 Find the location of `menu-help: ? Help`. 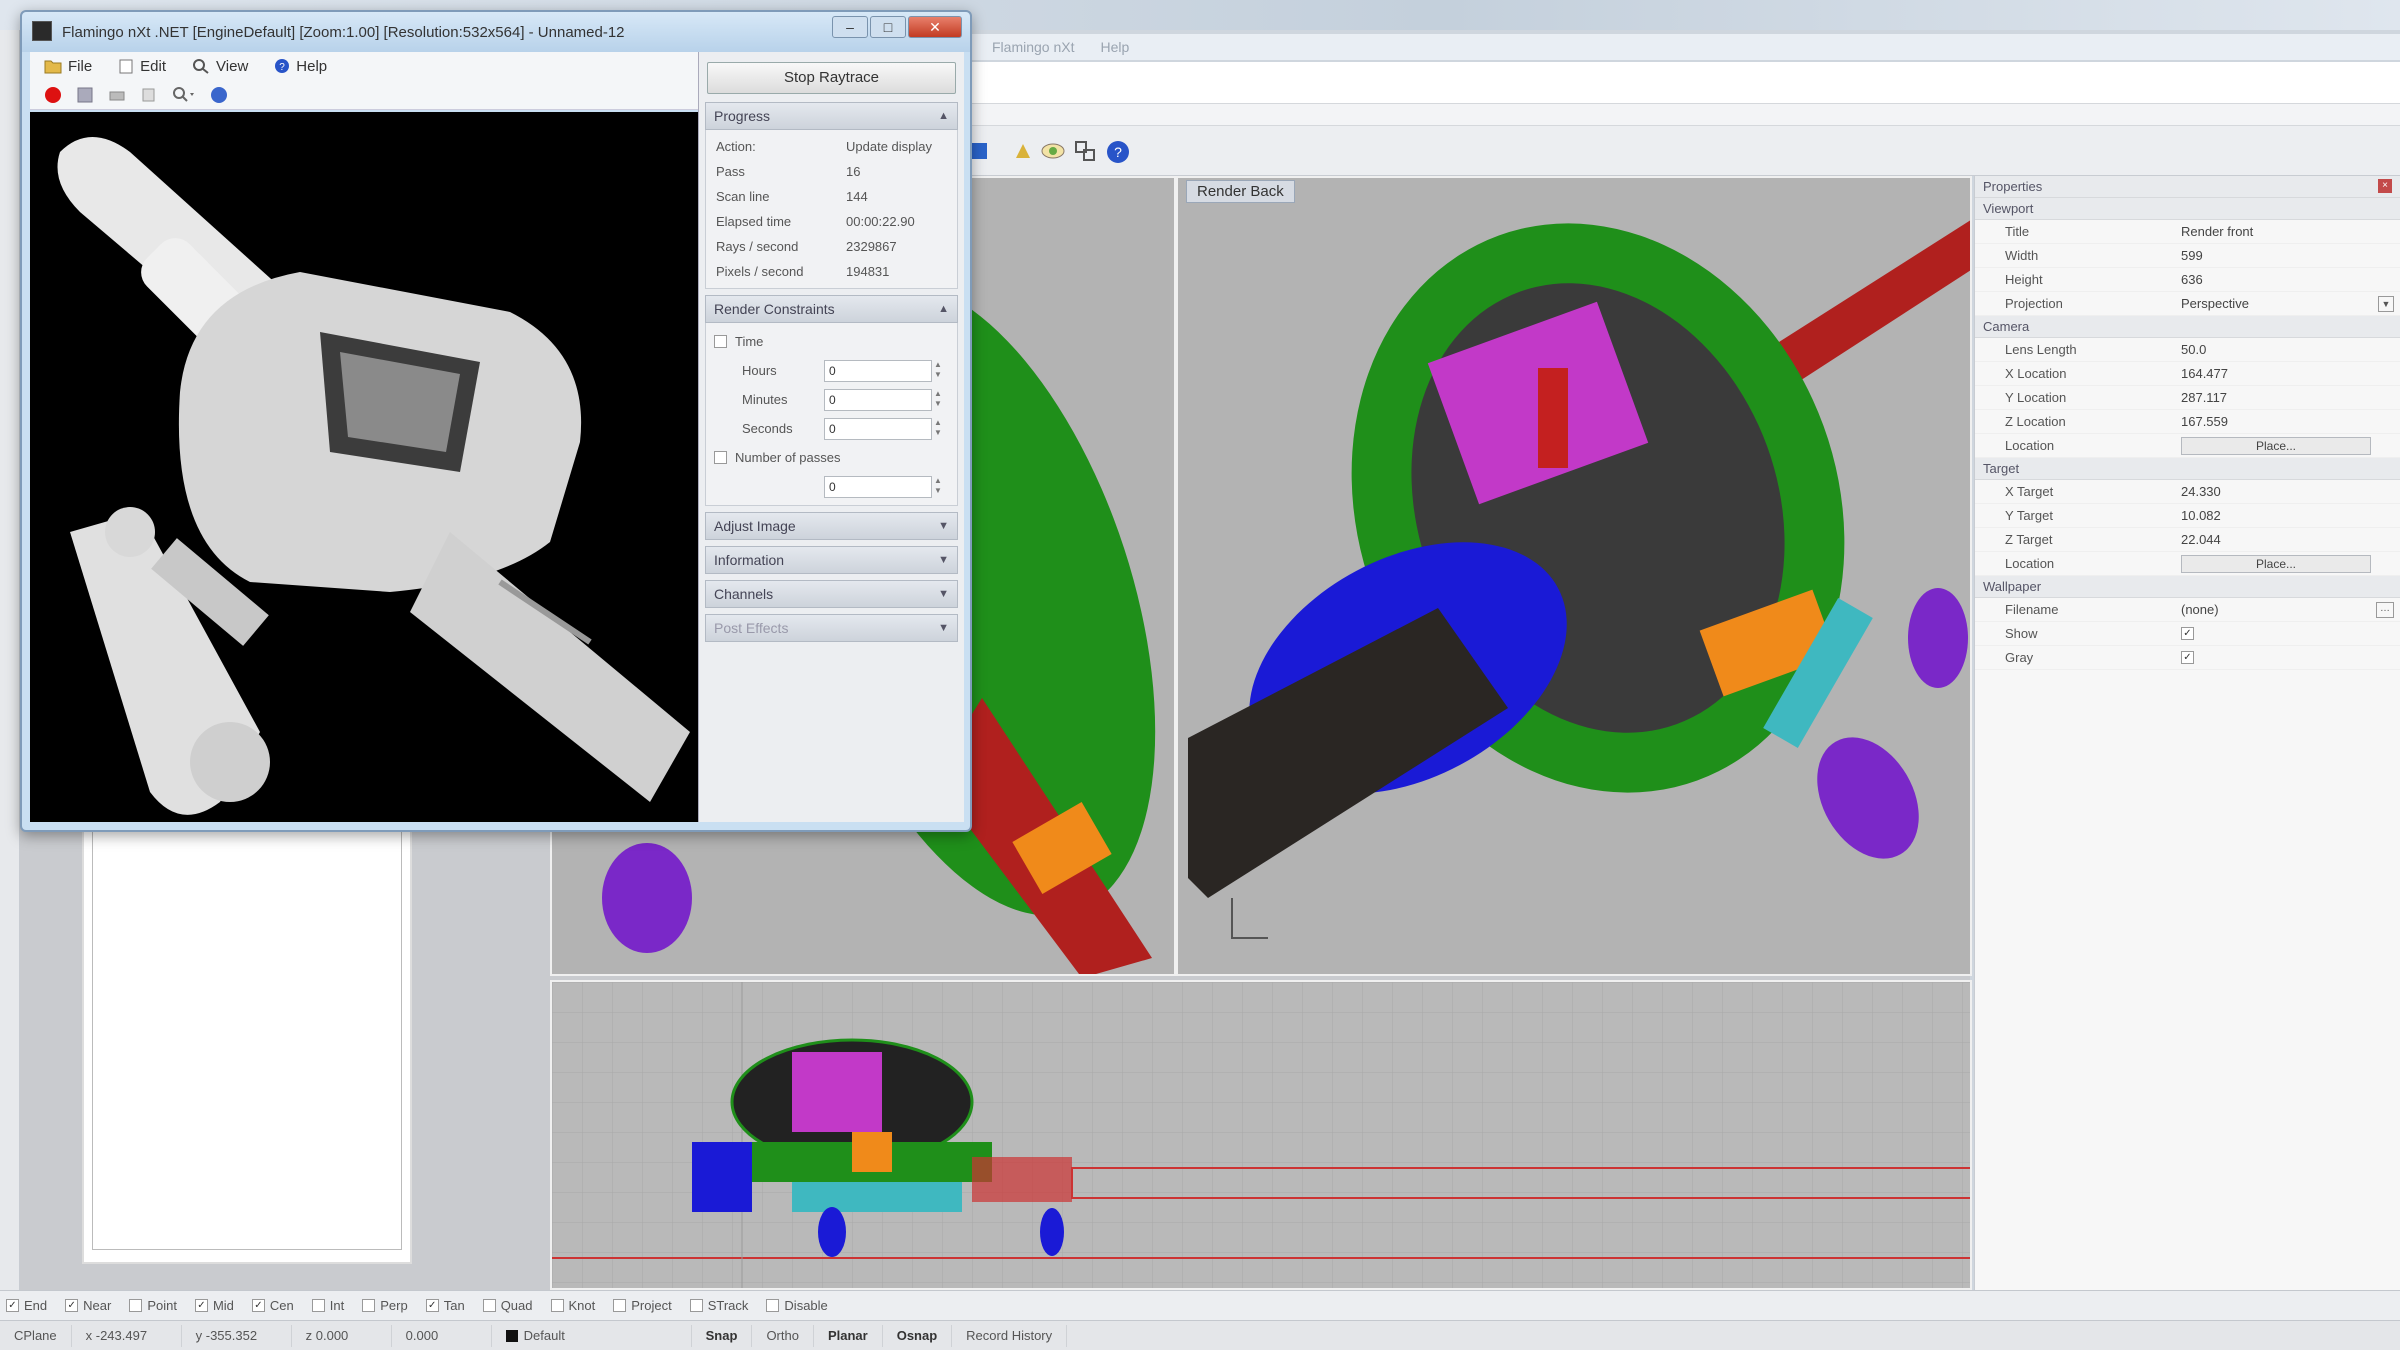

menu-help: ? Help is located at coordinates (300, 66).